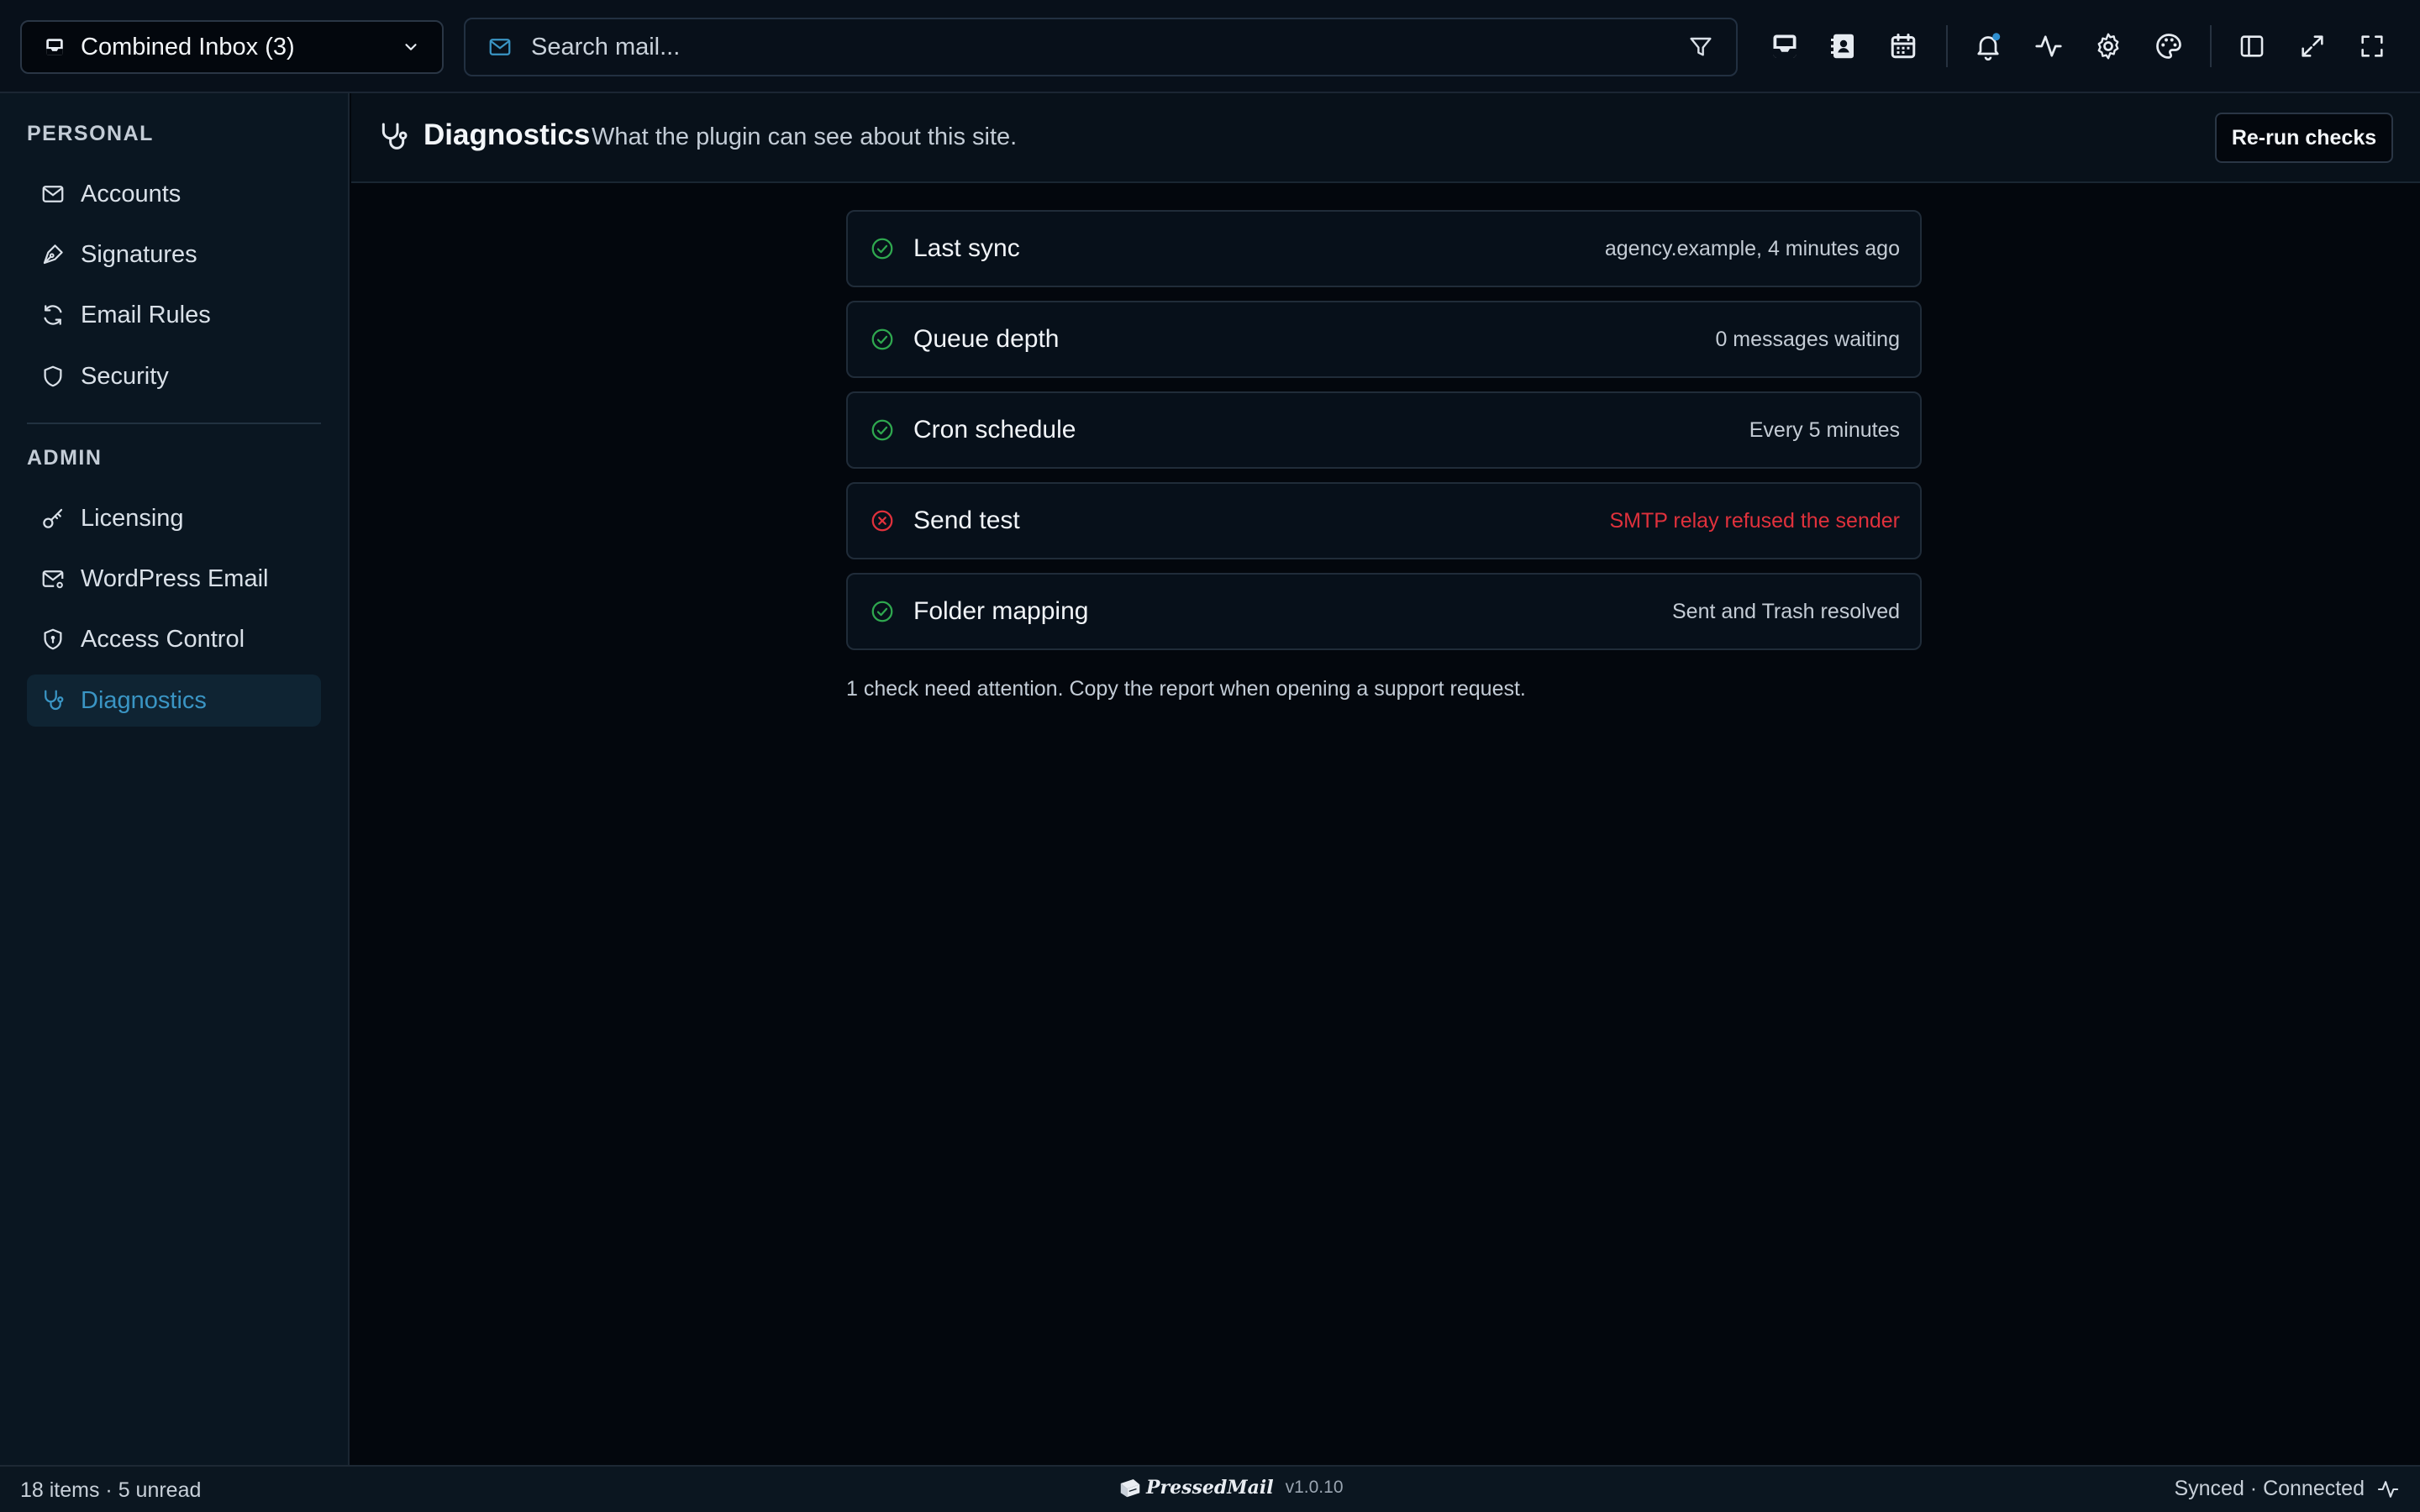 The height and width of the screenshot is (1512, 2420). What do you see at coordinates (131, 193) in the screenshot?
I see `sidebar-item-label: Accounts` at bounding box center [131, 193].